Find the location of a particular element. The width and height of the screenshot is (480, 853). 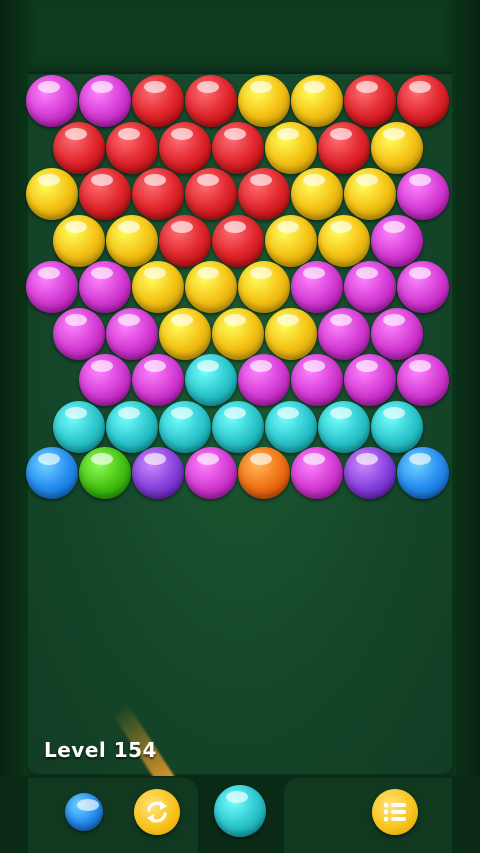

top-bar is located at coordinates (240, 37).